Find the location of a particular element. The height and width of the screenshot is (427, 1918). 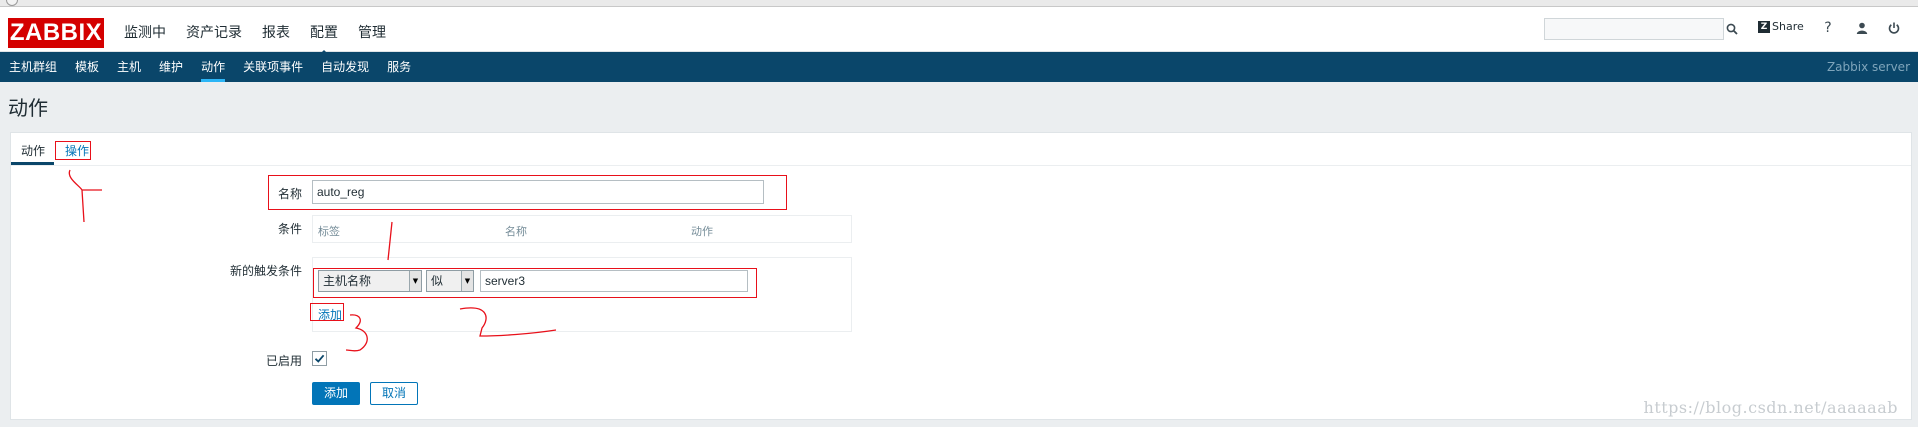

enabled-label: 已启用 is located at coordinates (283, 361).